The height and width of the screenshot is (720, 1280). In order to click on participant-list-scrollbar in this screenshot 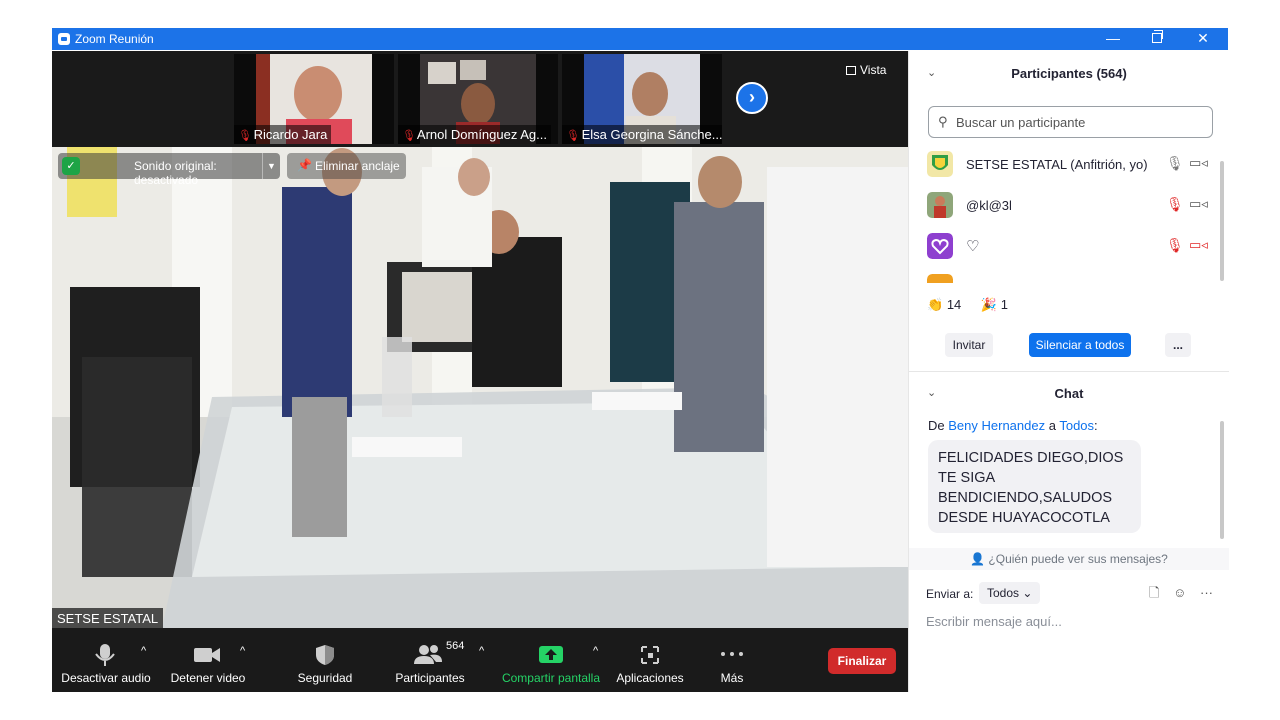, I will do `click(1222, 221)`.